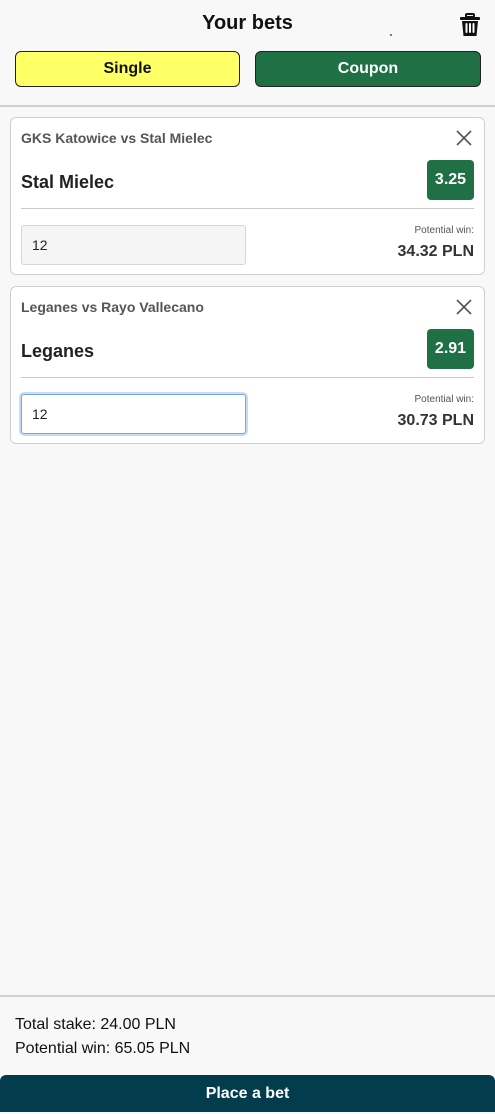 The image size is (495, 1114). I want to click on trash-icon, so click(470, 25).